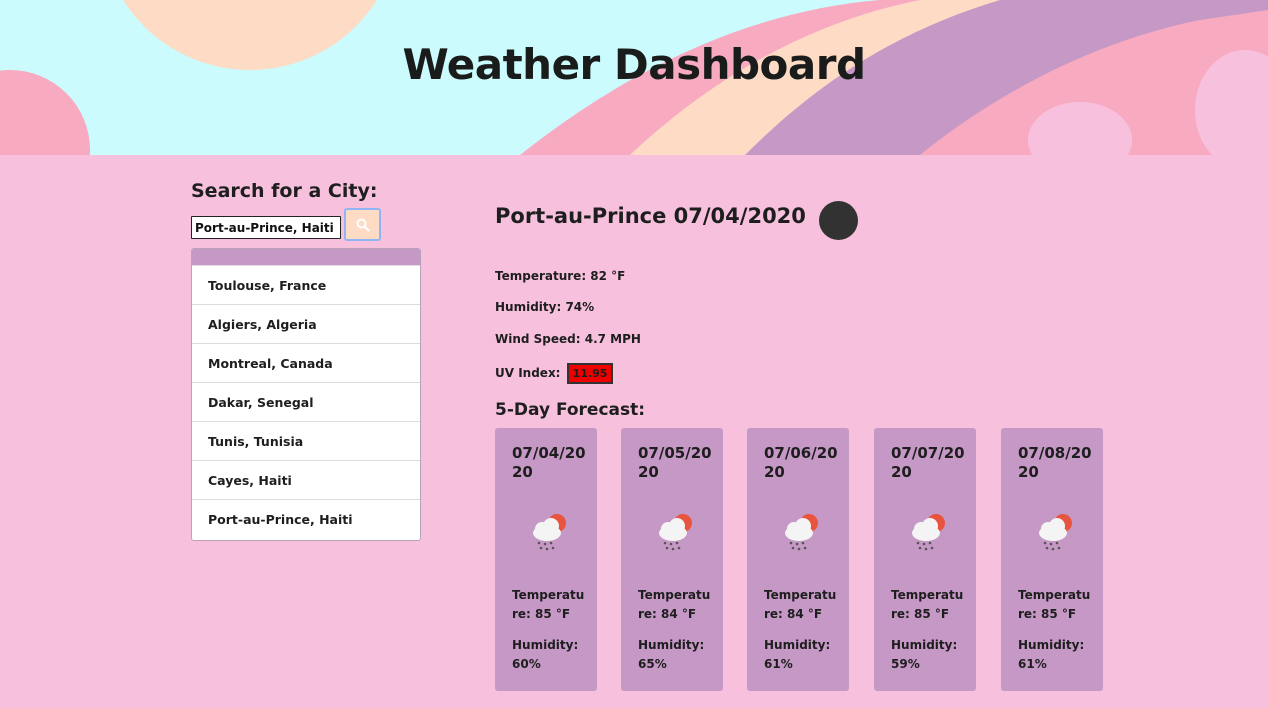  What do you see at coordinates (924, 654) in the screenshot?
I see `forecast-humidity: Humidity: 59%` at bounding box center [924, 654].